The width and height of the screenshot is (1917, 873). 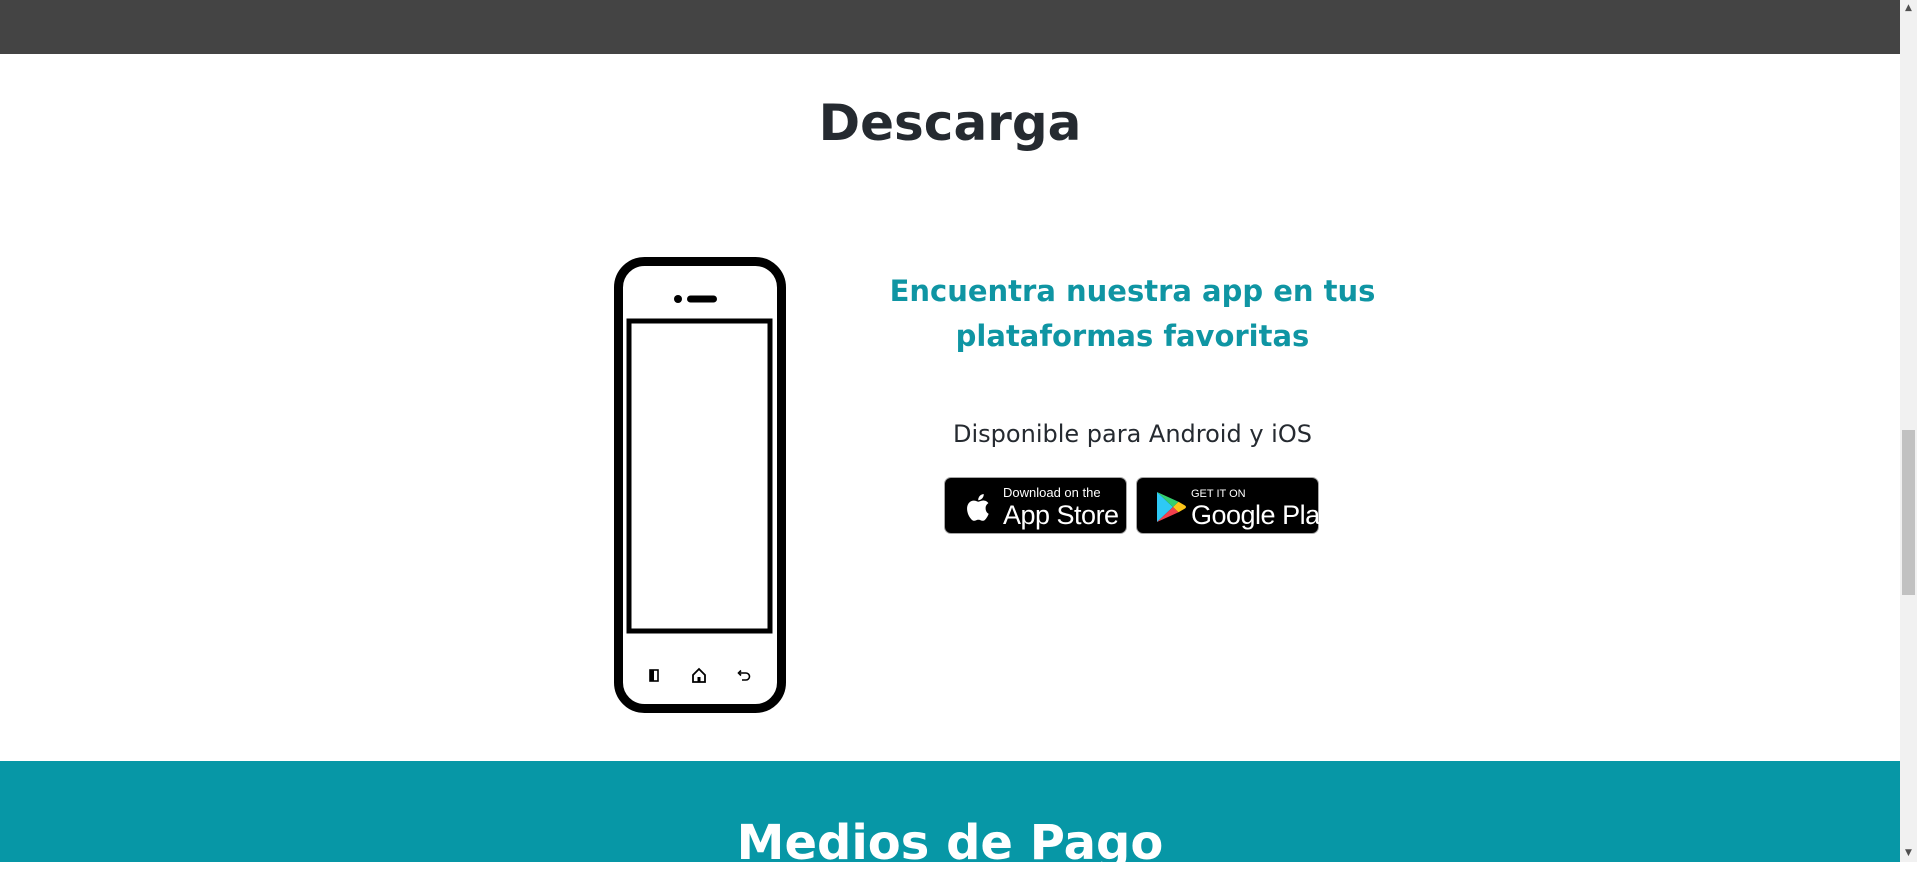 I want to click on google-play-big-text: Google Play, so click(x=1262, y=515).